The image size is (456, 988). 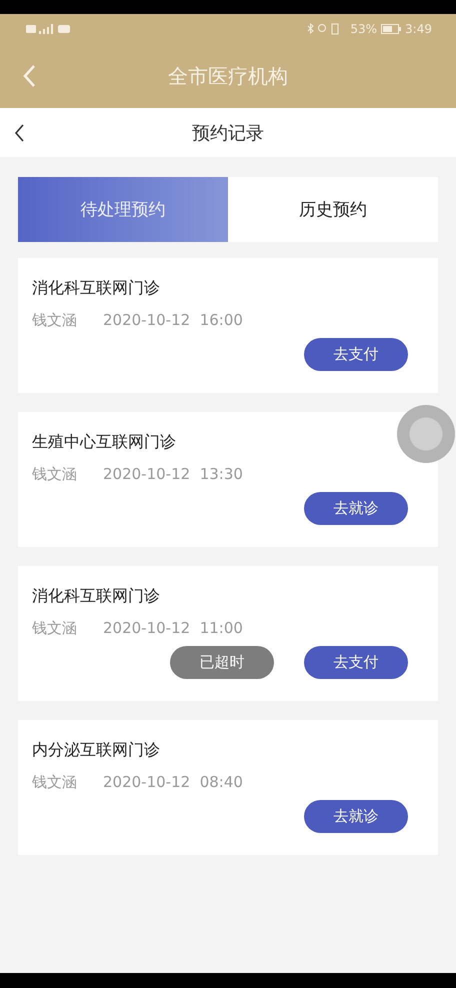 What do you see at coordinates (173, 782) in the screenshot?
I see `appointment-time: 2020-10-12 08:40` at bounding box center [173, 782].